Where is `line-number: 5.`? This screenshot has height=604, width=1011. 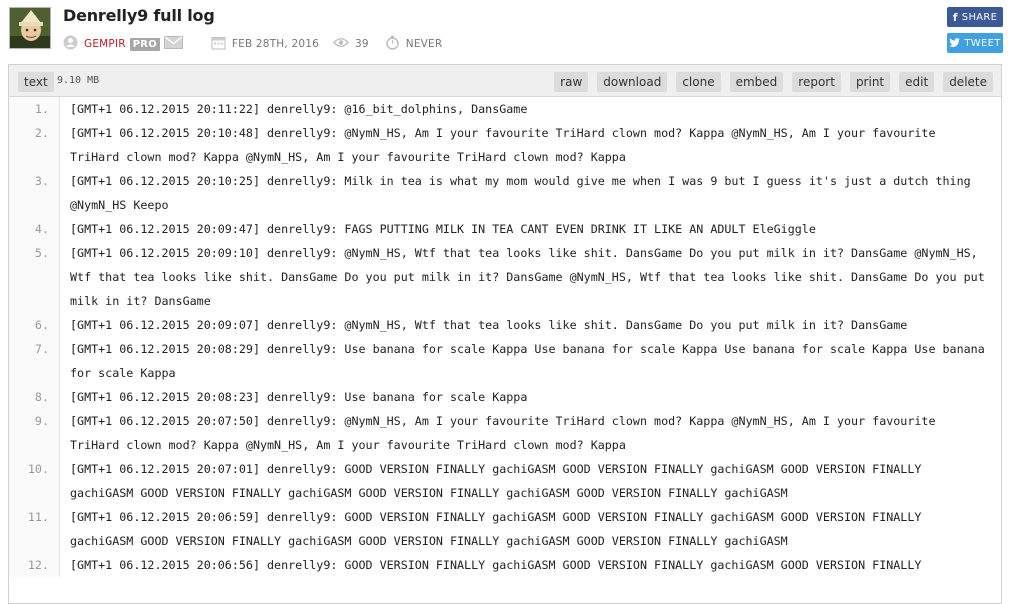
line-number: 5. is located at coordinates (34, 277).